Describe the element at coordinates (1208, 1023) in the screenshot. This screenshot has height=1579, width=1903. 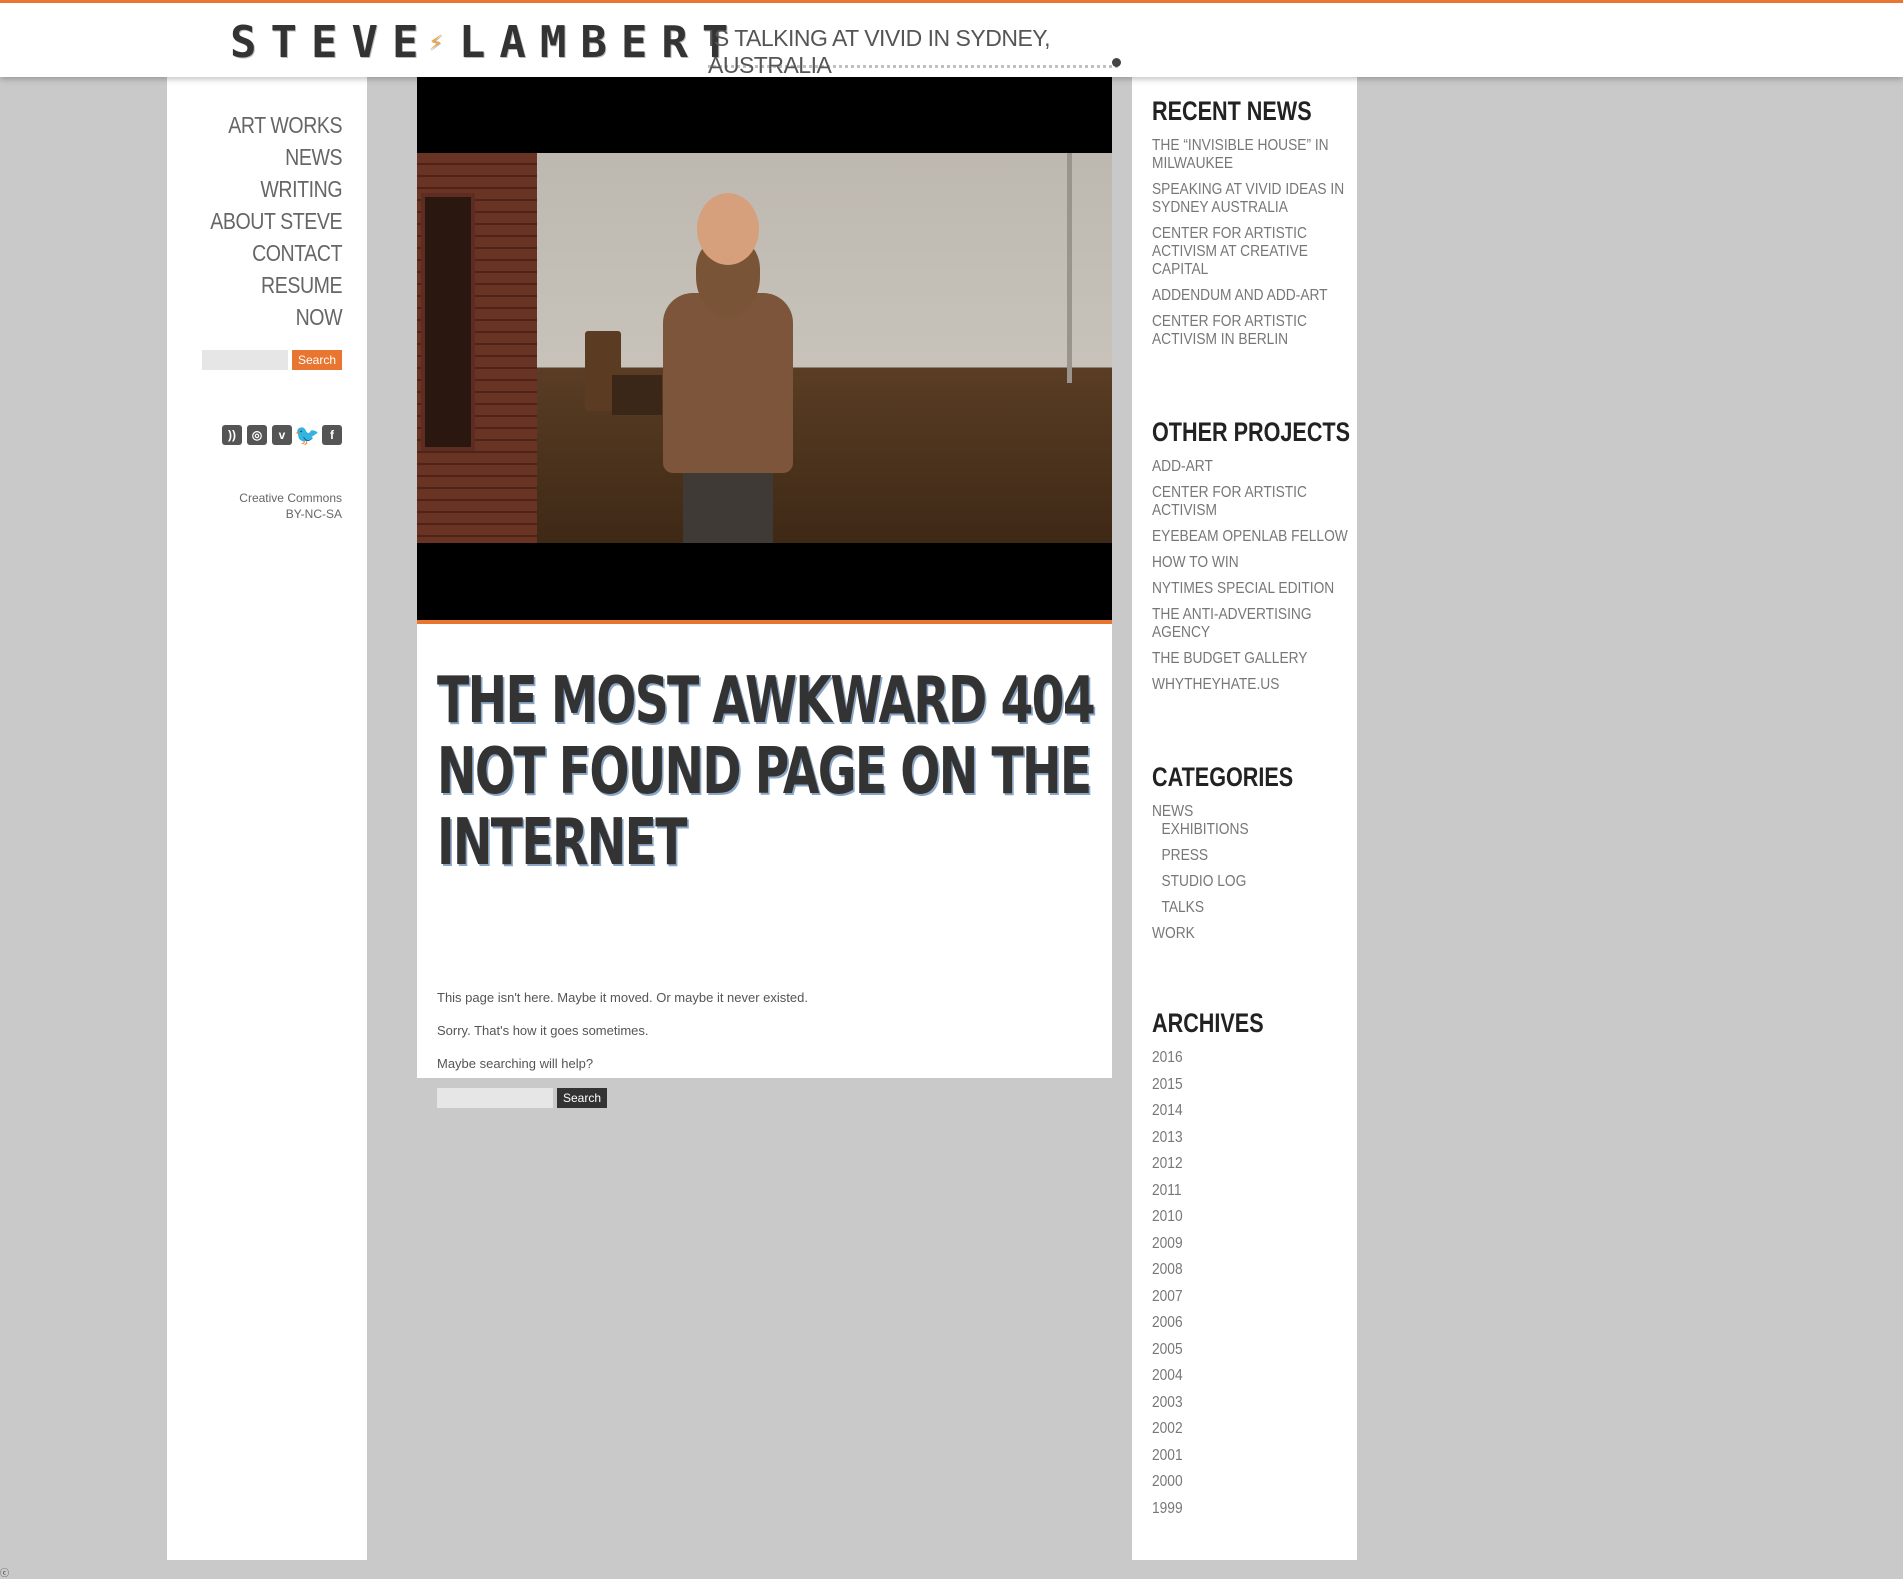
I see `archives-title: ARCHIVES` at that location.